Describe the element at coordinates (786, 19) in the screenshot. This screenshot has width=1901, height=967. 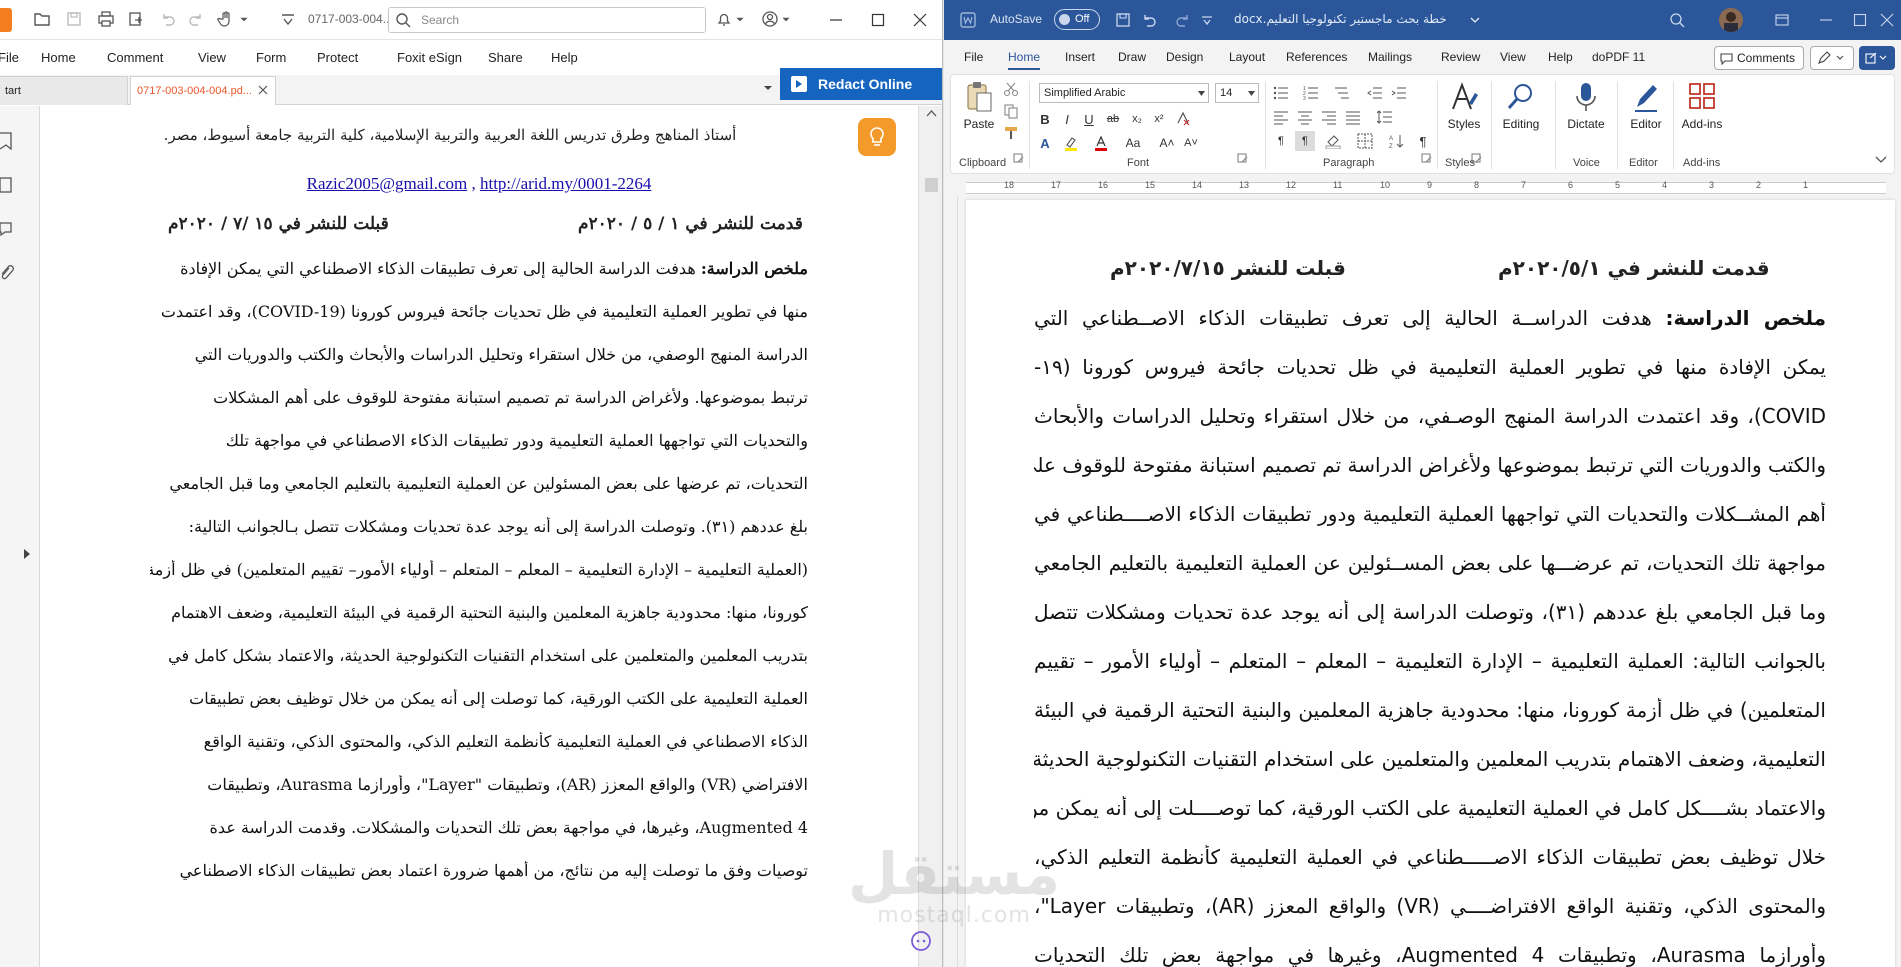
I see `account-dropdown-icon` at that location.